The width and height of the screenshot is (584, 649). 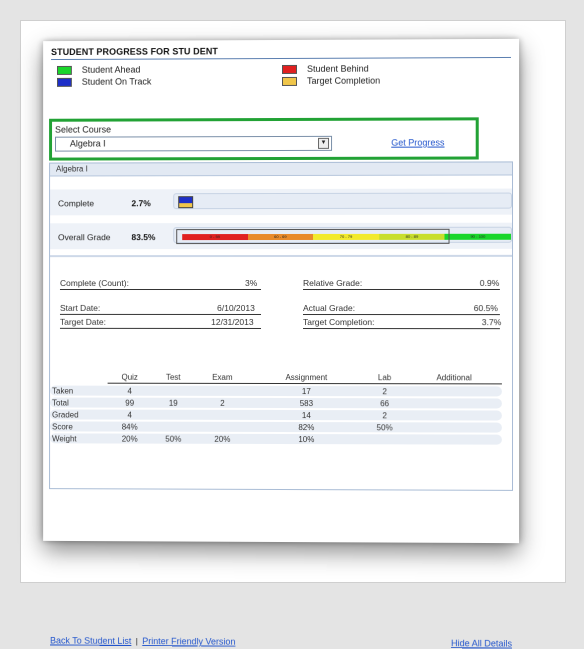 I want to click on grade-value: 83.5%, so click(x=143, y=237).